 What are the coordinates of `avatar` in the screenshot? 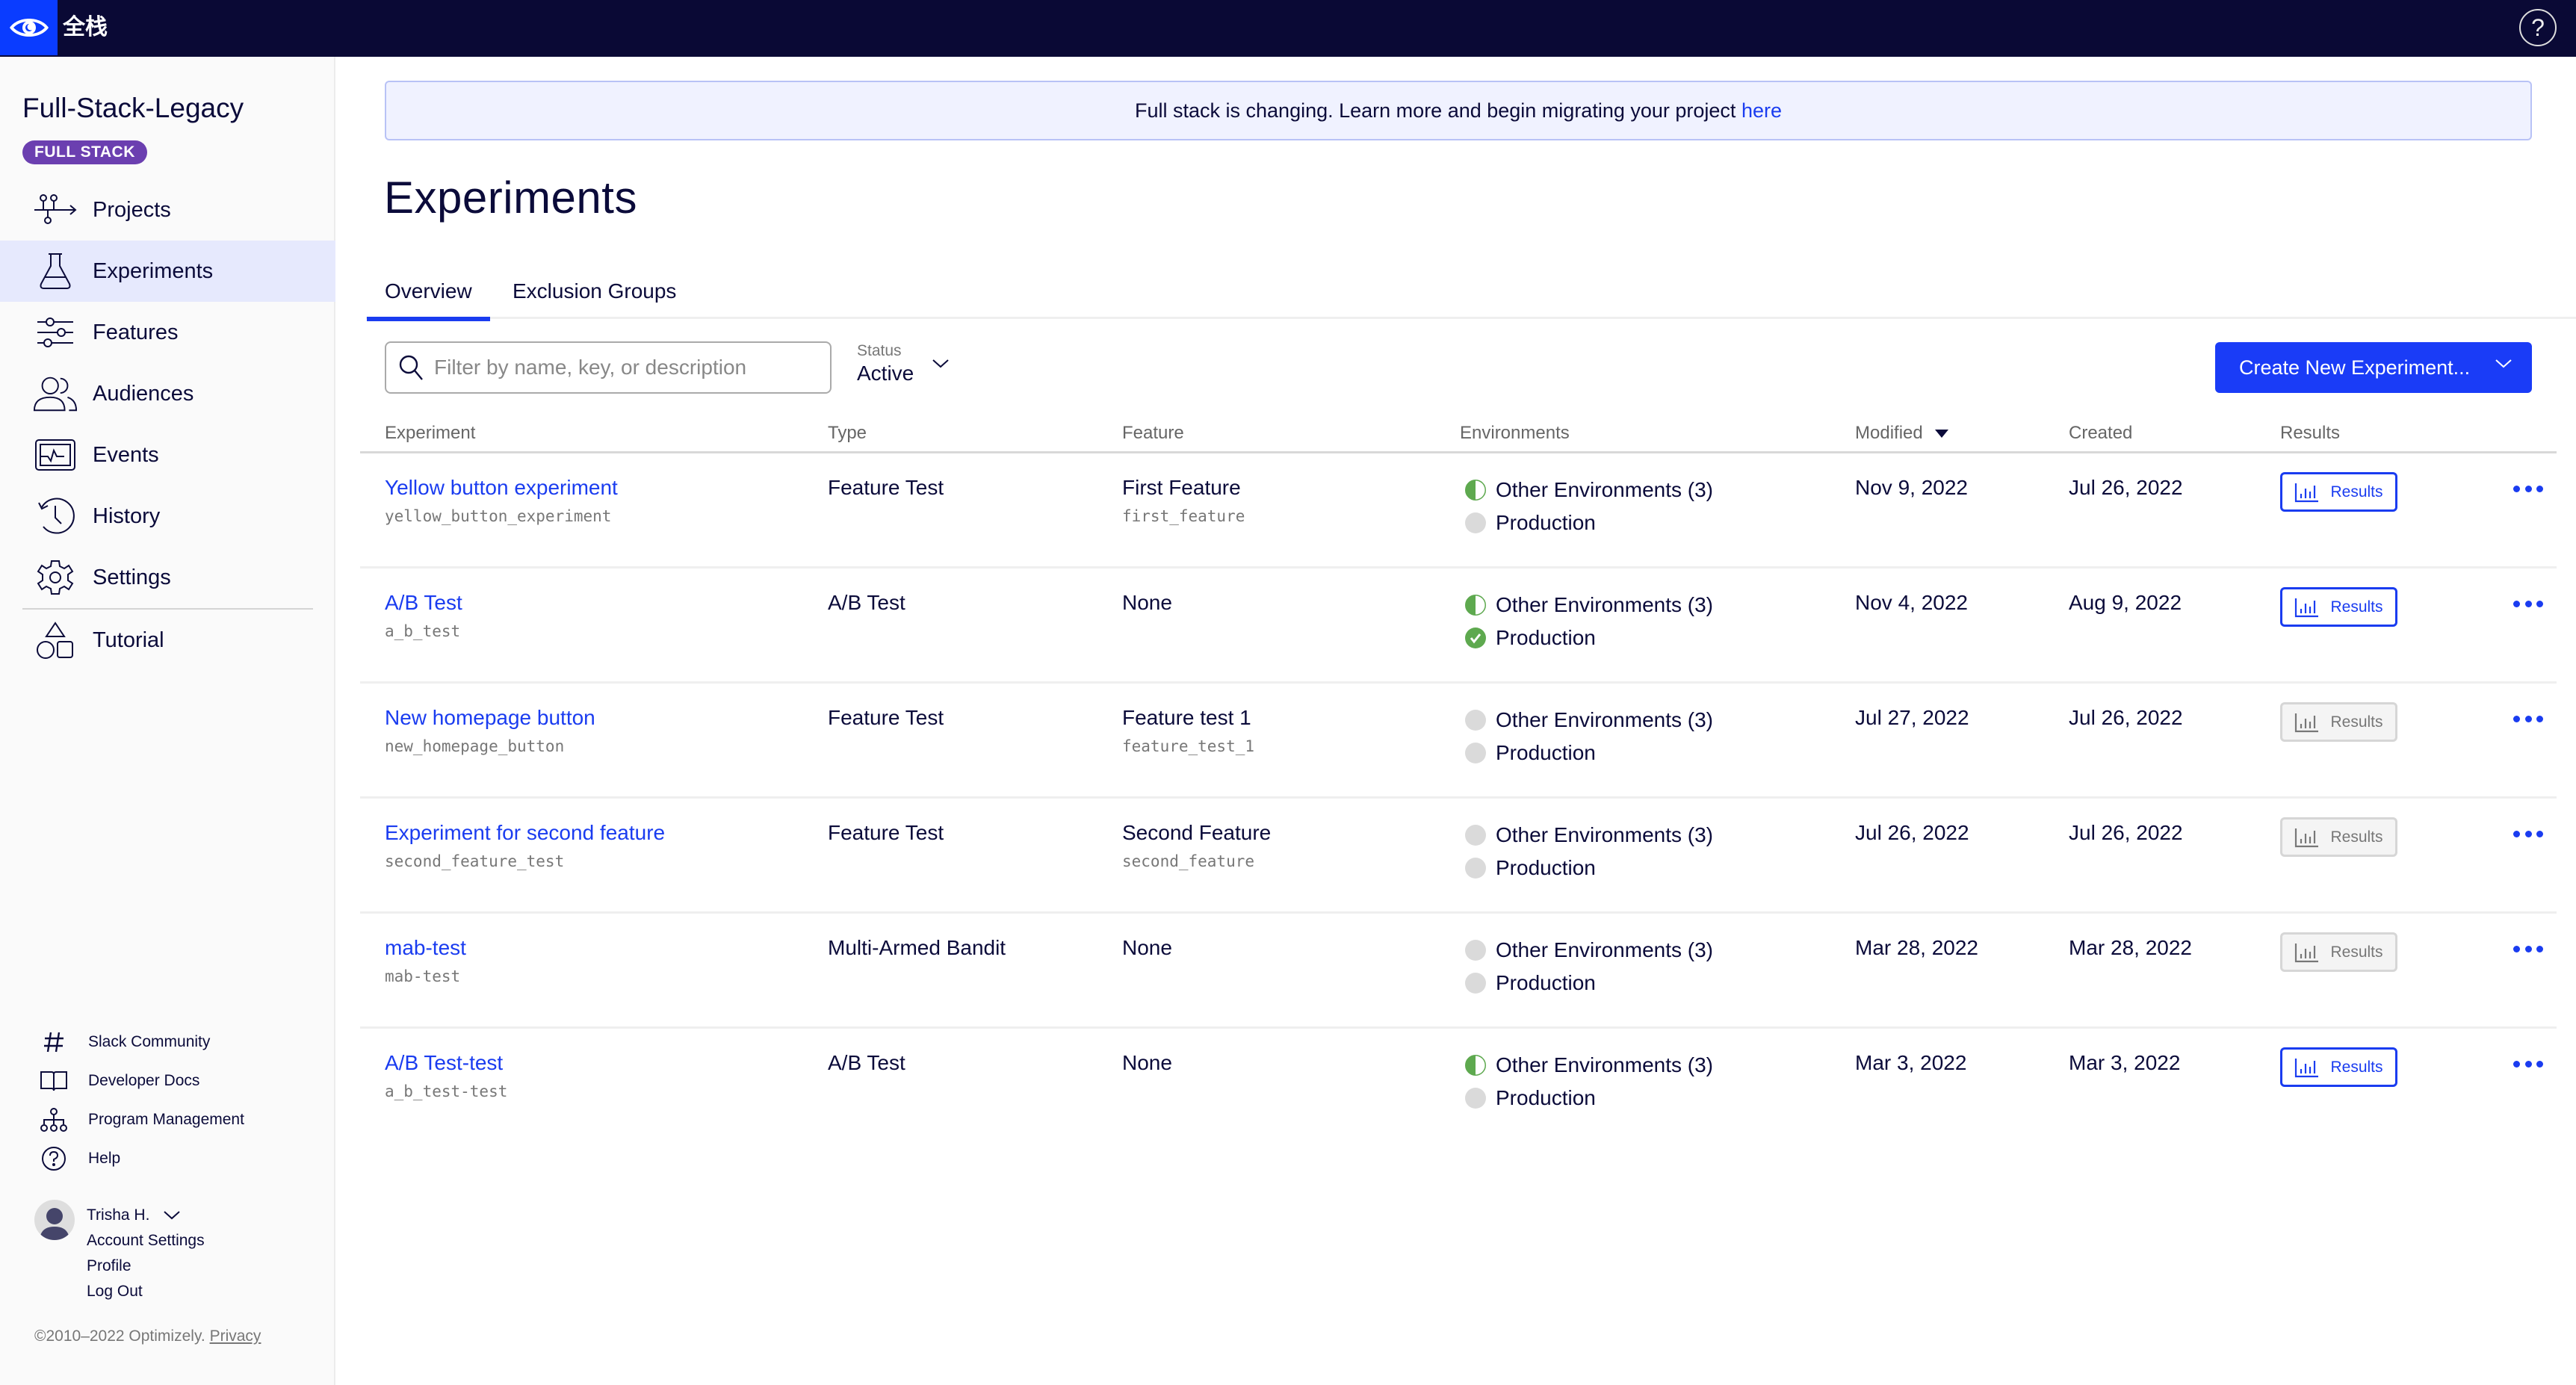 It's located at (54, 1220).